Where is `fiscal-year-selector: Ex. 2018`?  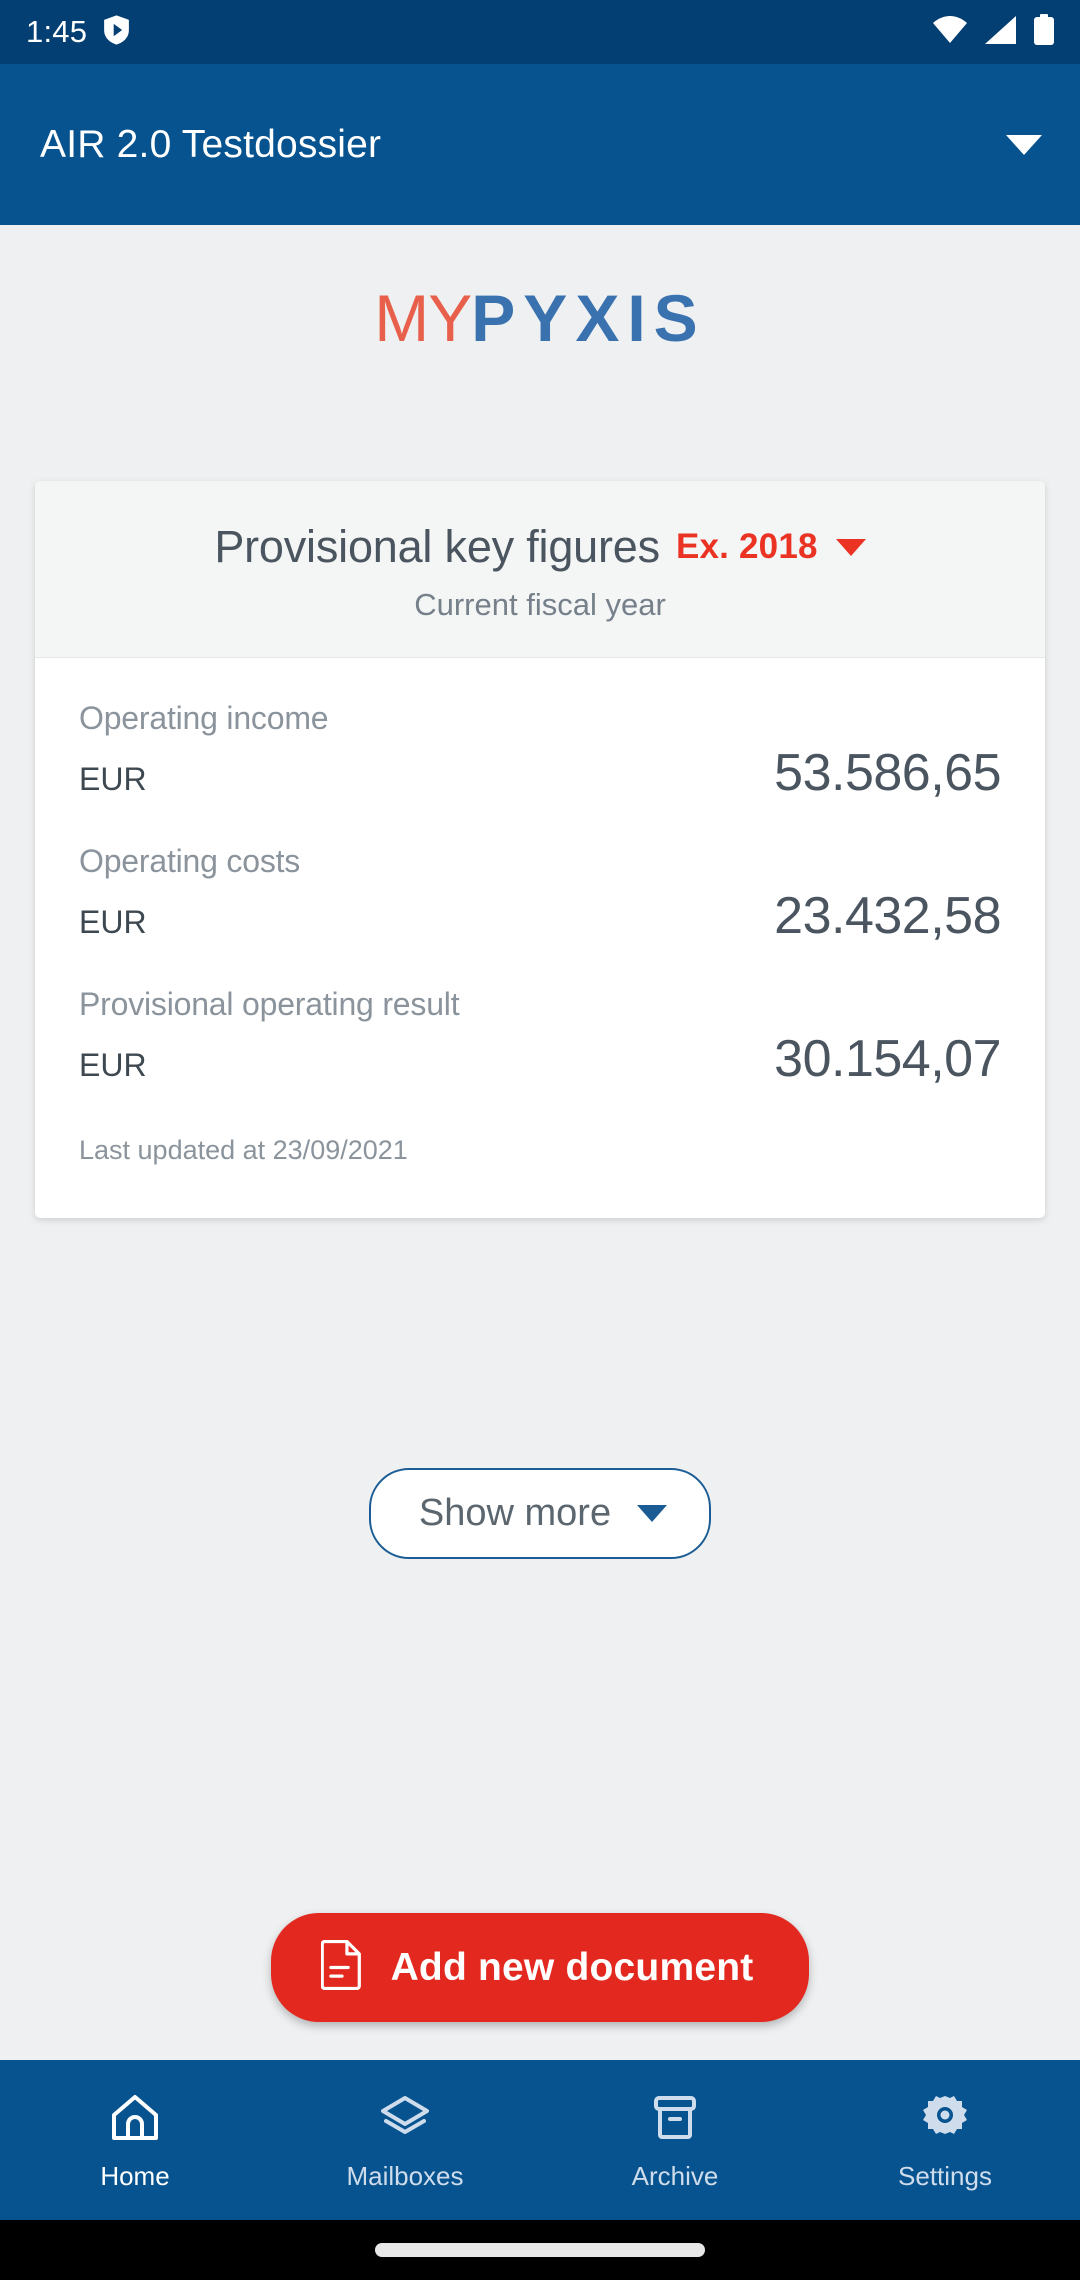
fiscal-year-selector: Ex. 2018 is located at coordinates (747, 547).